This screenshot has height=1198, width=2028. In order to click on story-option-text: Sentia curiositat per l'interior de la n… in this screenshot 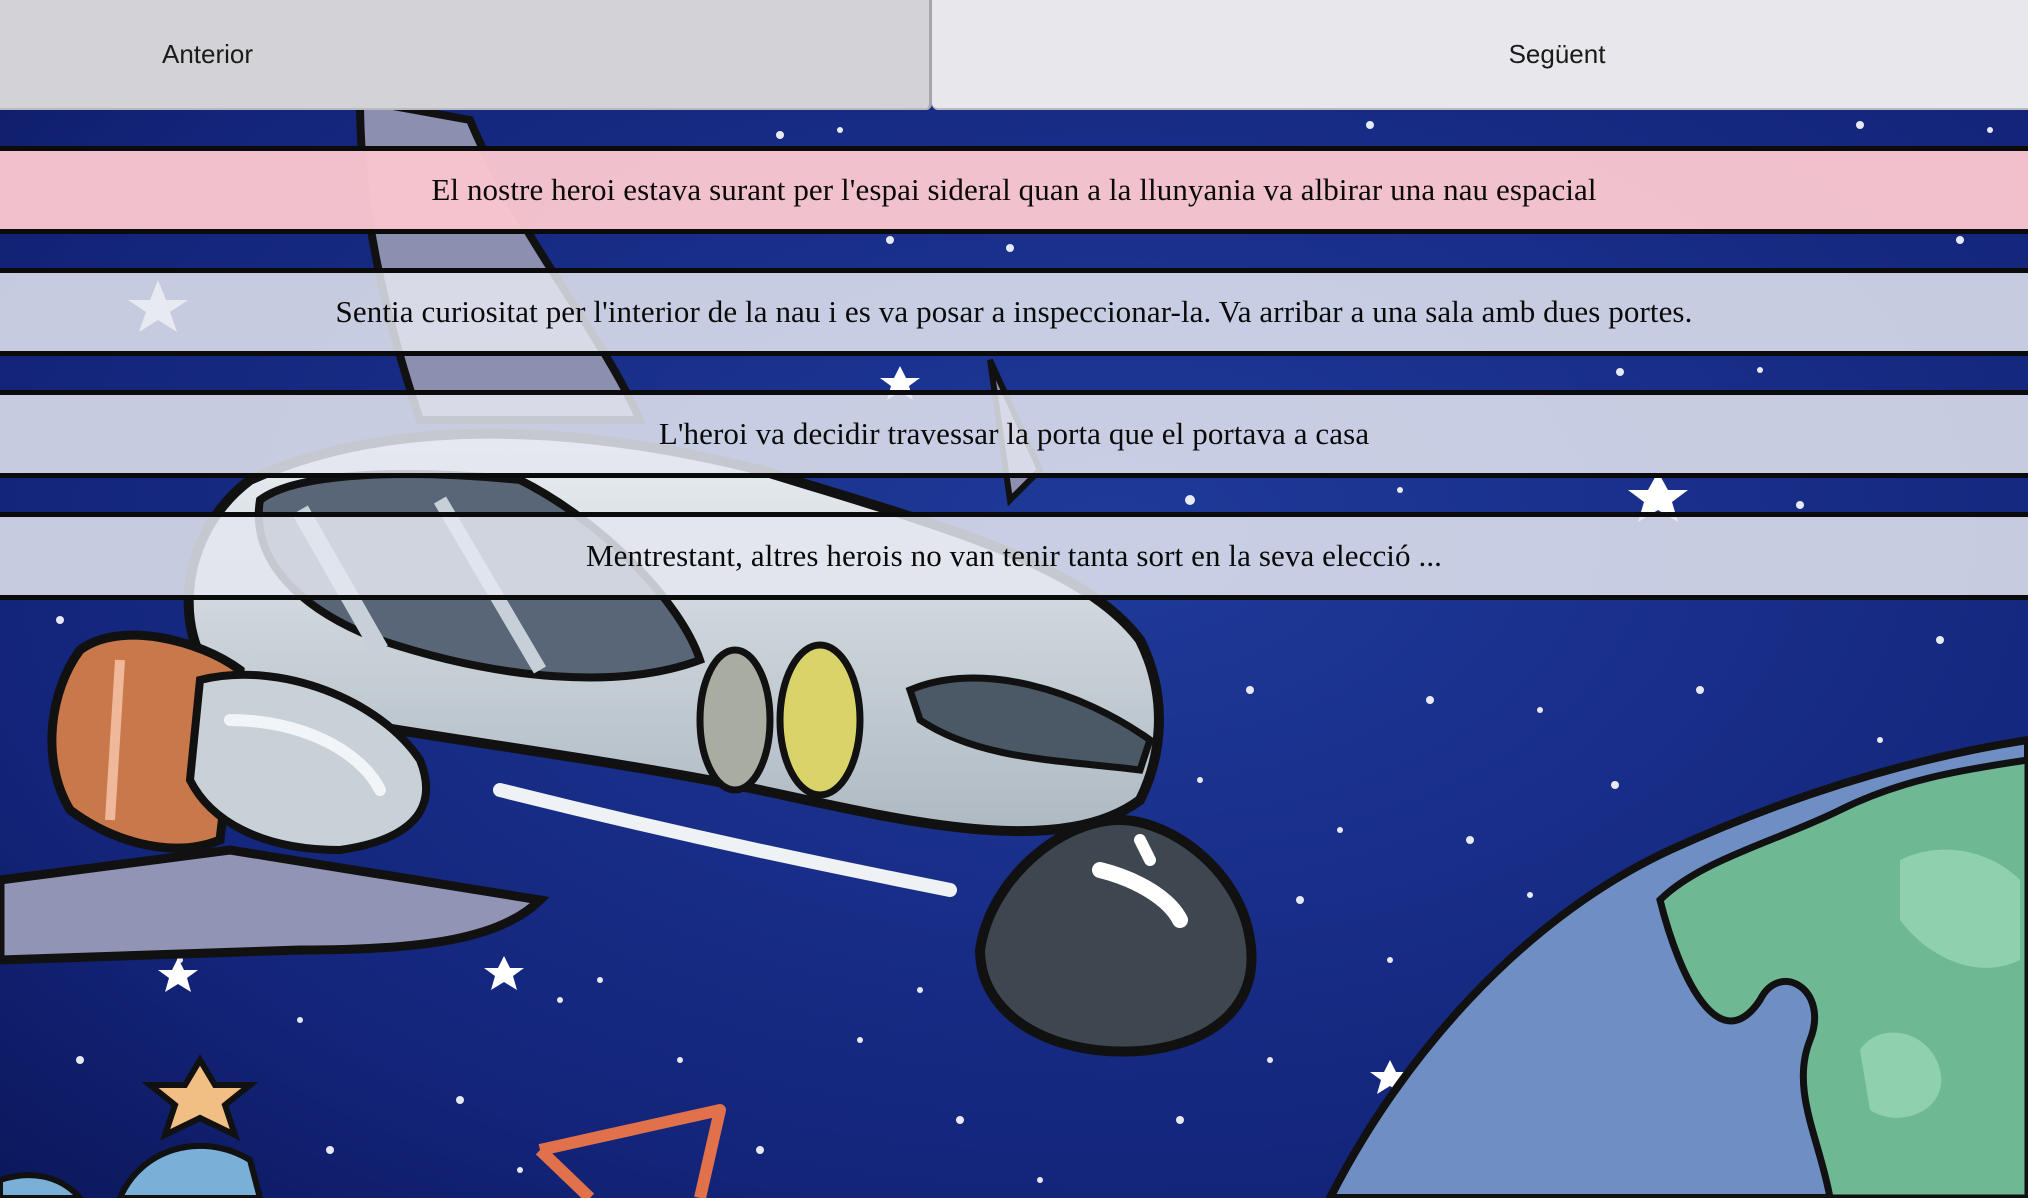, I will do `click(1014, 311)`.